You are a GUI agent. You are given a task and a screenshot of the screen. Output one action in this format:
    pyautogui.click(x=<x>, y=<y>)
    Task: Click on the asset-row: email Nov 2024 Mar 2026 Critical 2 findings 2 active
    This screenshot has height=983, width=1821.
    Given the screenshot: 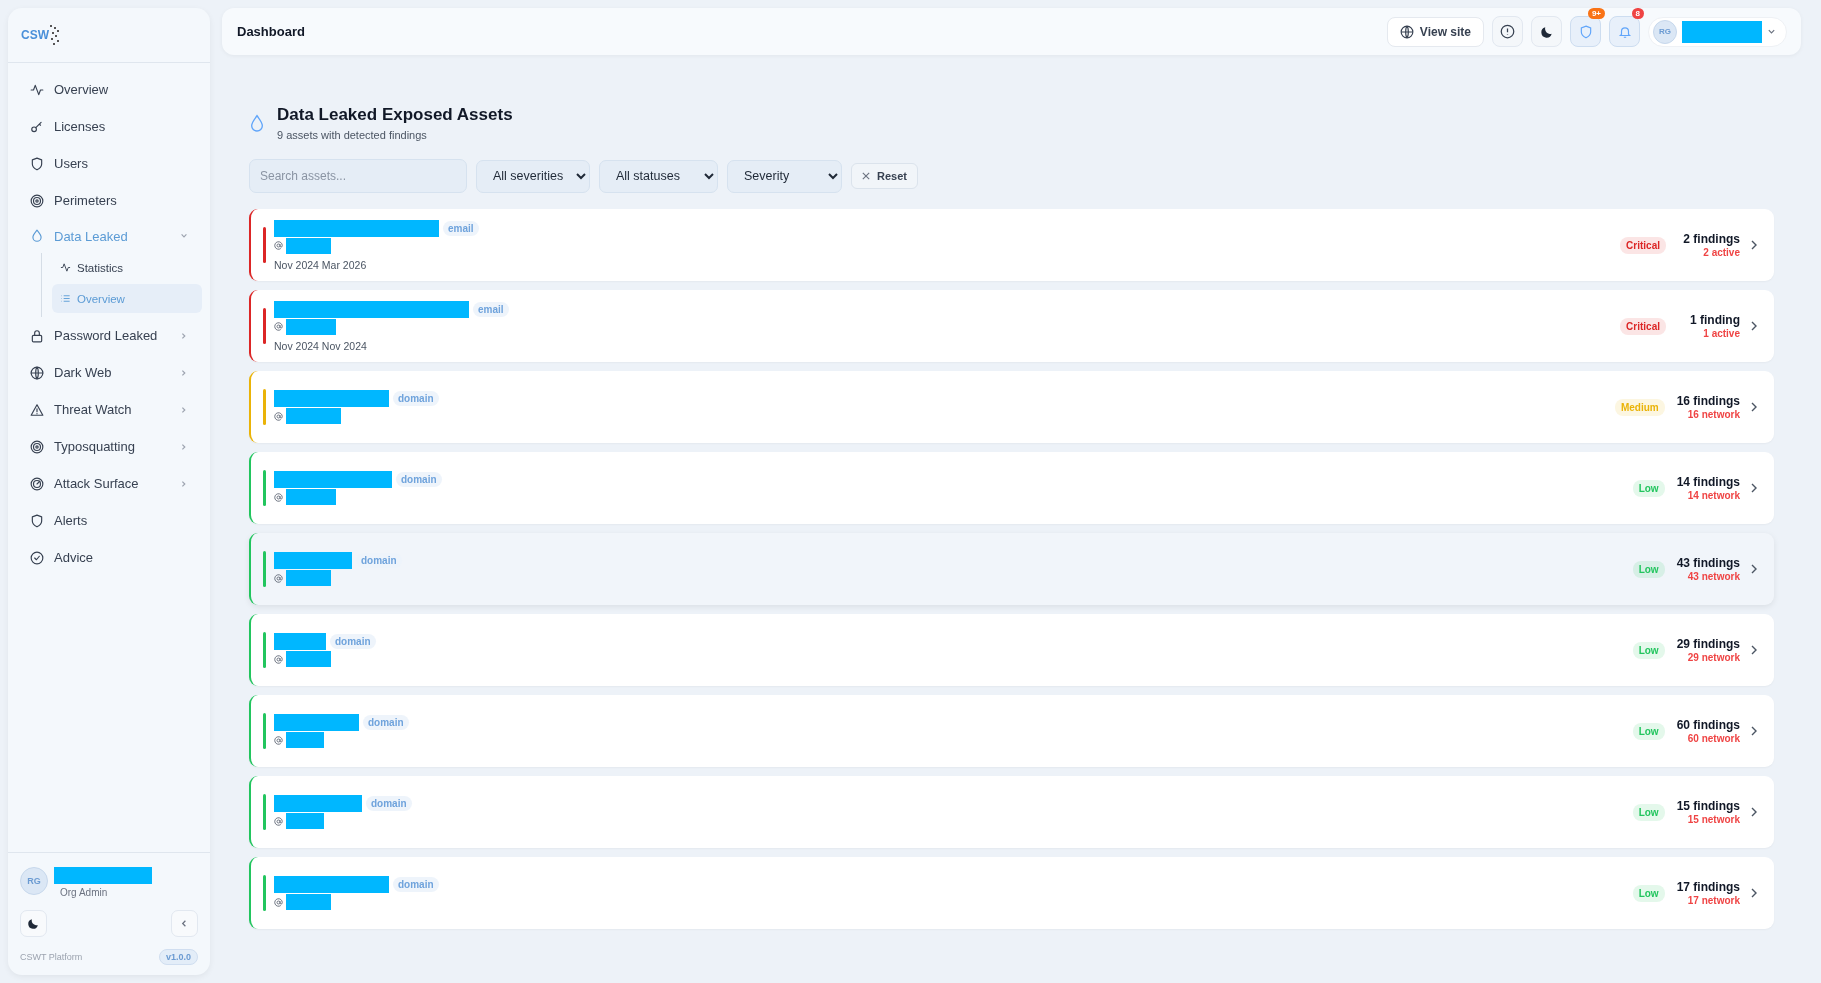 What is the action you would take?
    pyautogui.click(x=1011, y=245)
    